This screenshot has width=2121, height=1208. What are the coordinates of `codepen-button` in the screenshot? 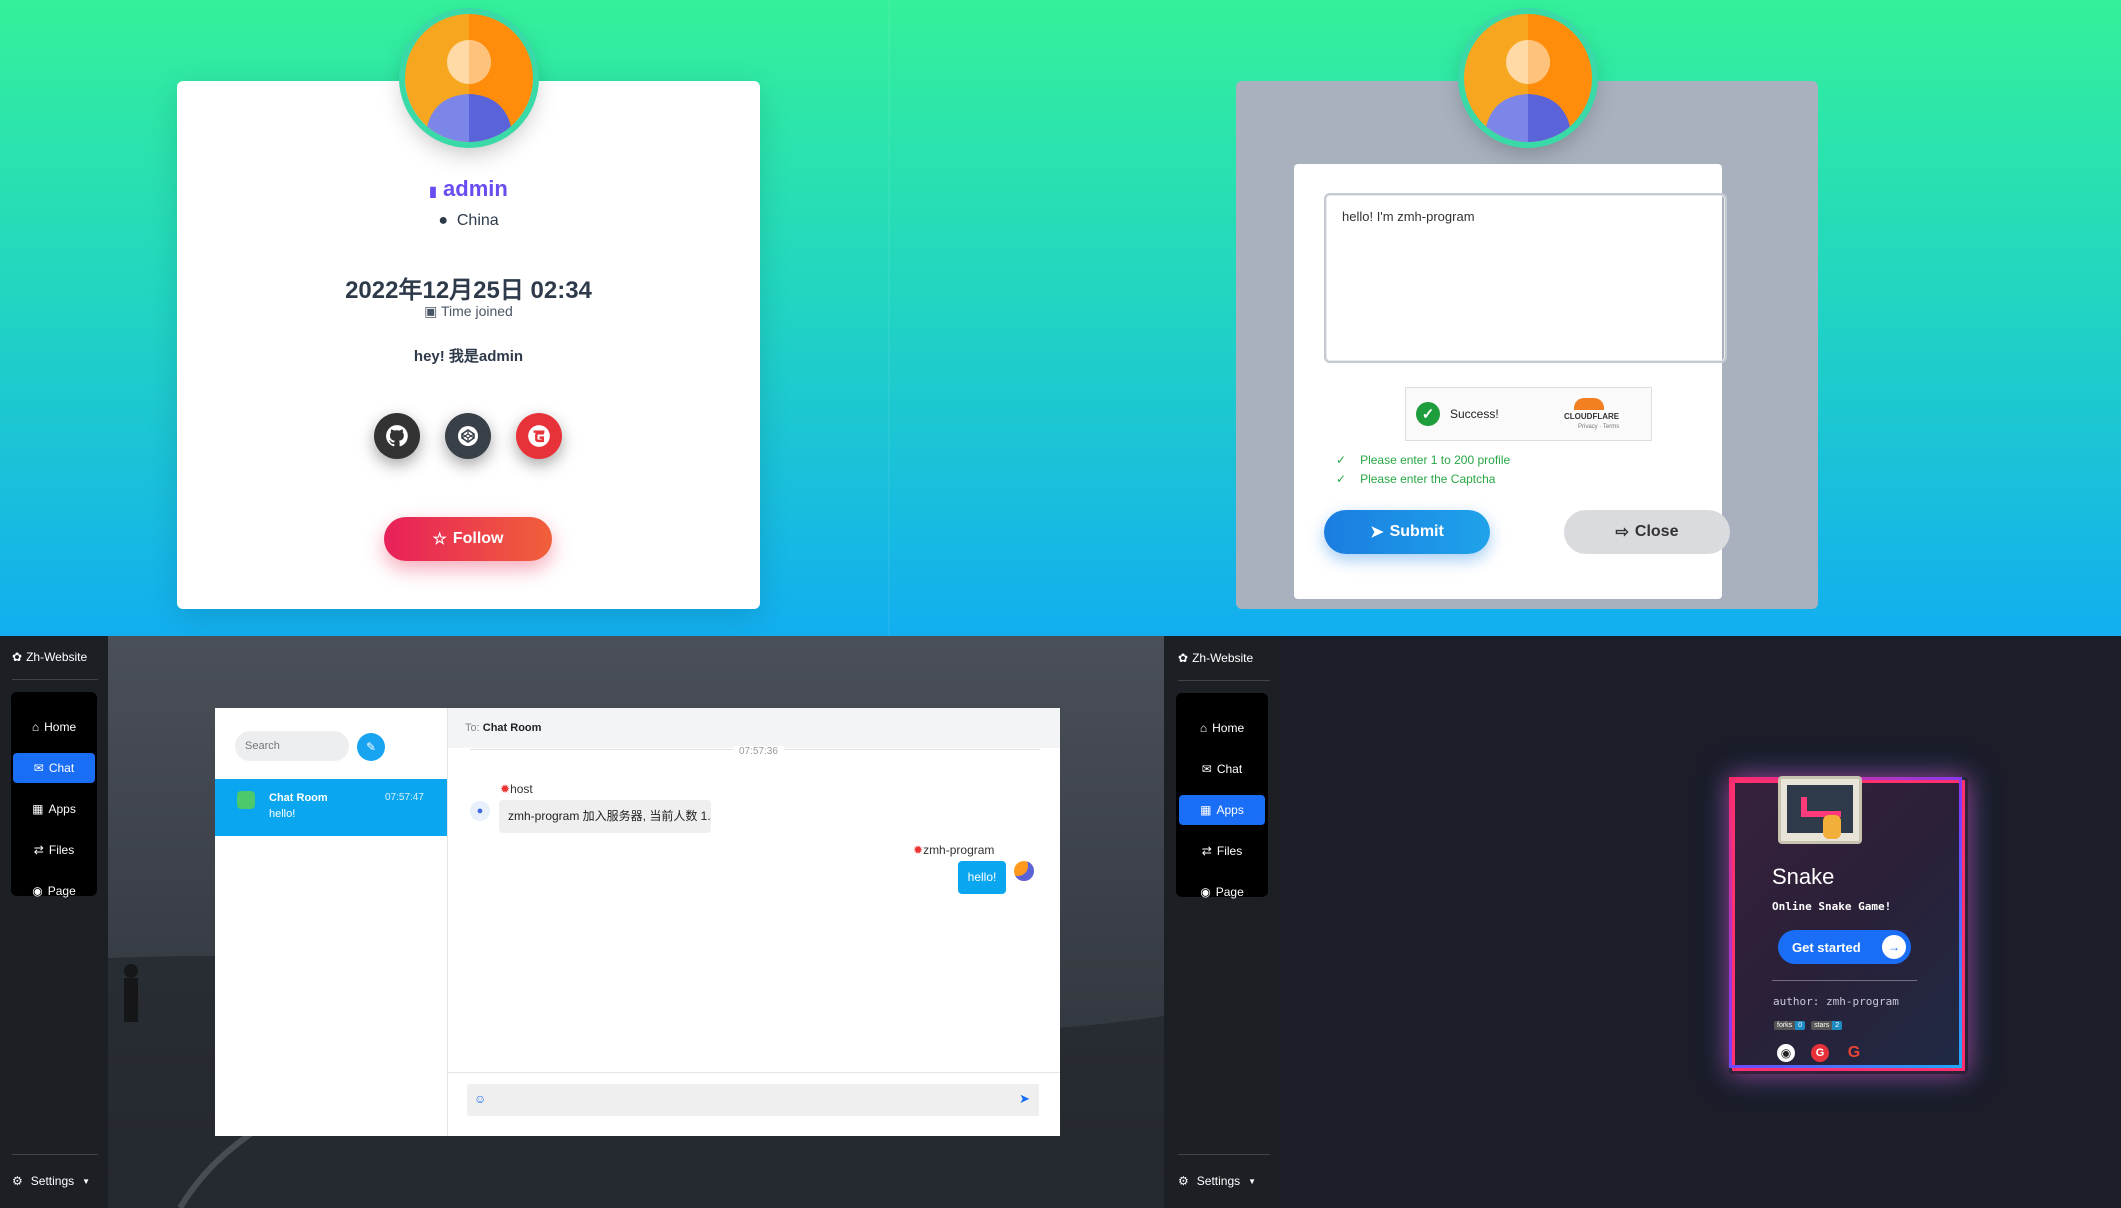 It's located at (468, 436).